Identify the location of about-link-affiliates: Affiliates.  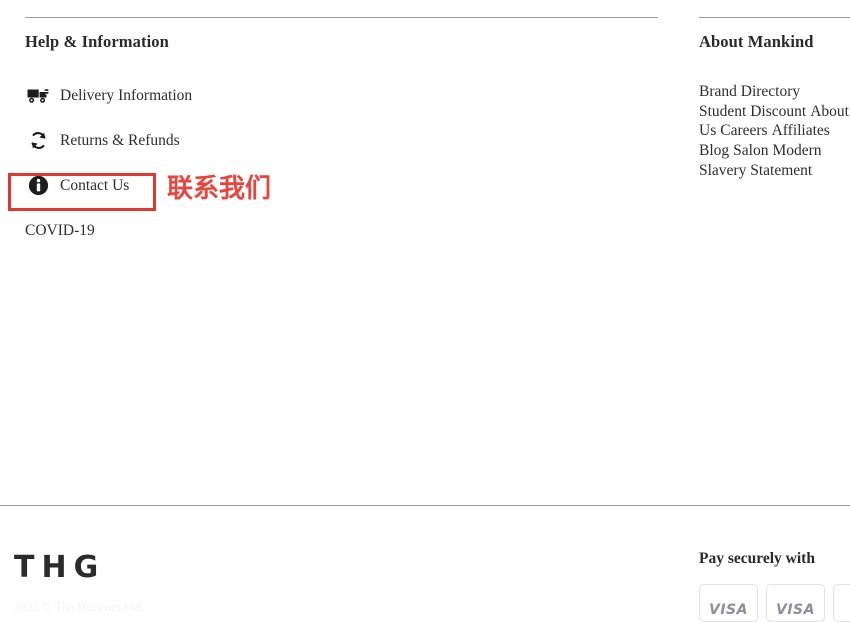
(801, 130).